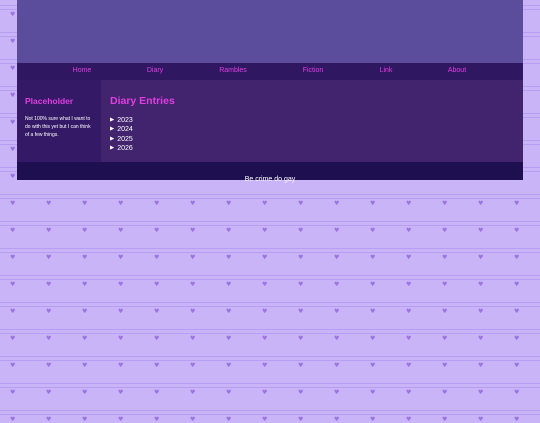 Image resolution: width=540 pixels, height=423 pixels. I want to click on year-item-2024: ▶ 2024, so click(312, 129).